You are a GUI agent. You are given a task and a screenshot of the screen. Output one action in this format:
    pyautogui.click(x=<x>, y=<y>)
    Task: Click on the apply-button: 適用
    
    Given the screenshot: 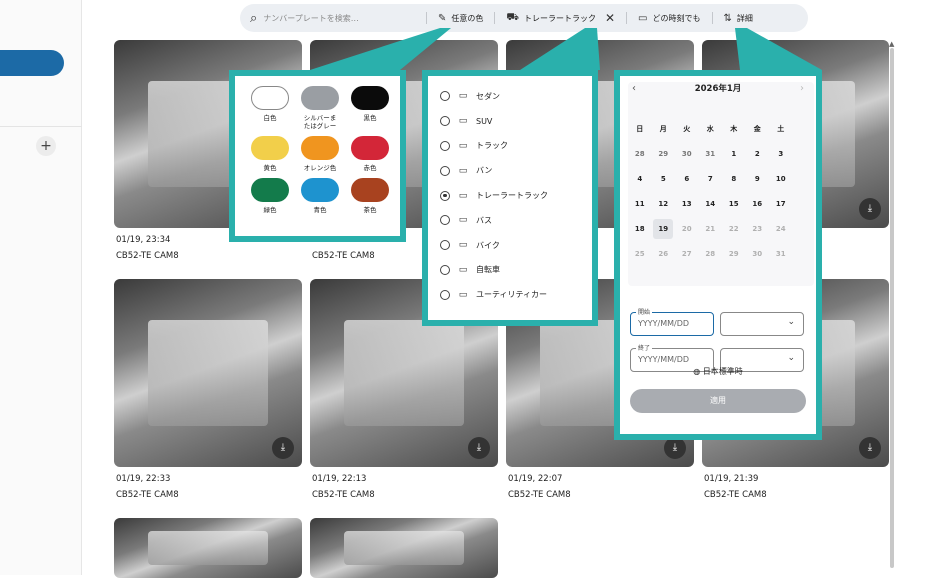 What is the action you would take?
    pyautogui.click(x=718, y=401)
    